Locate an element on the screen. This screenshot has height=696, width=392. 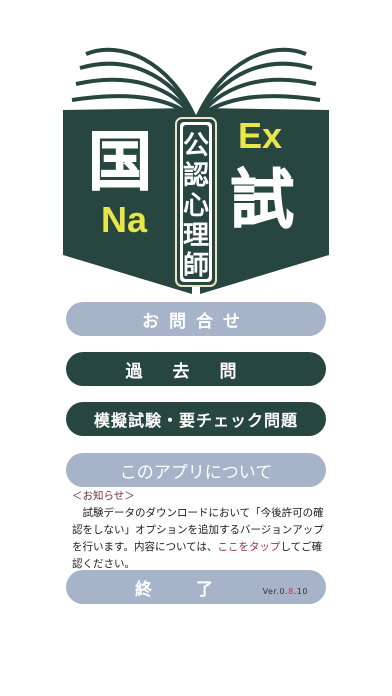
version-suffix: .10 is located at coordinates (300, 591).